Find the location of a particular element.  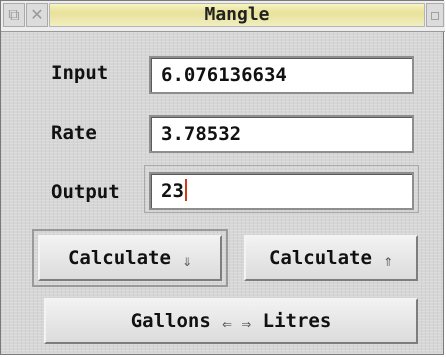

close-icon: ✕ is located at coordinates (37, 15).